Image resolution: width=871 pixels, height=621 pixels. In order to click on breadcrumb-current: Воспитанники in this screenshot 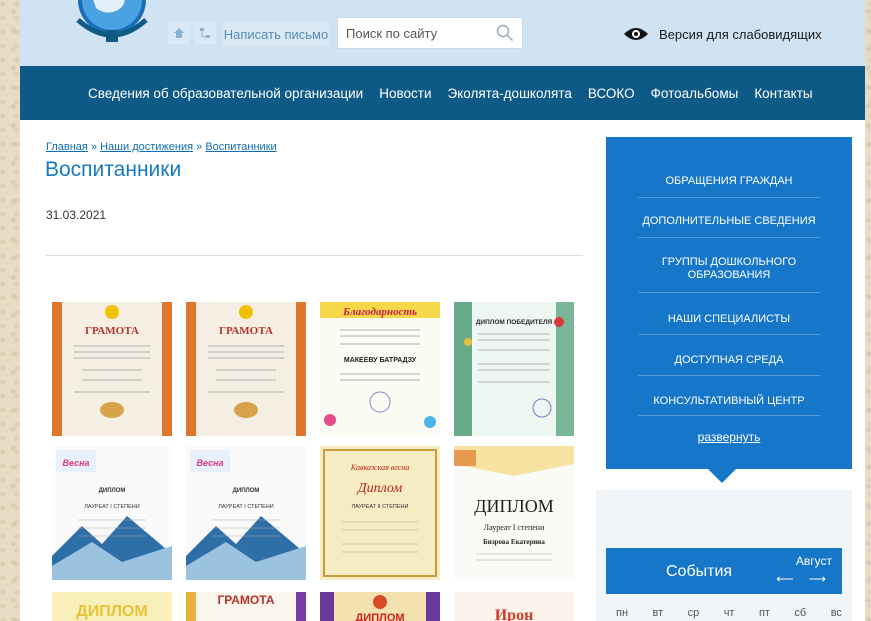, I will do `click(240, 147)`.